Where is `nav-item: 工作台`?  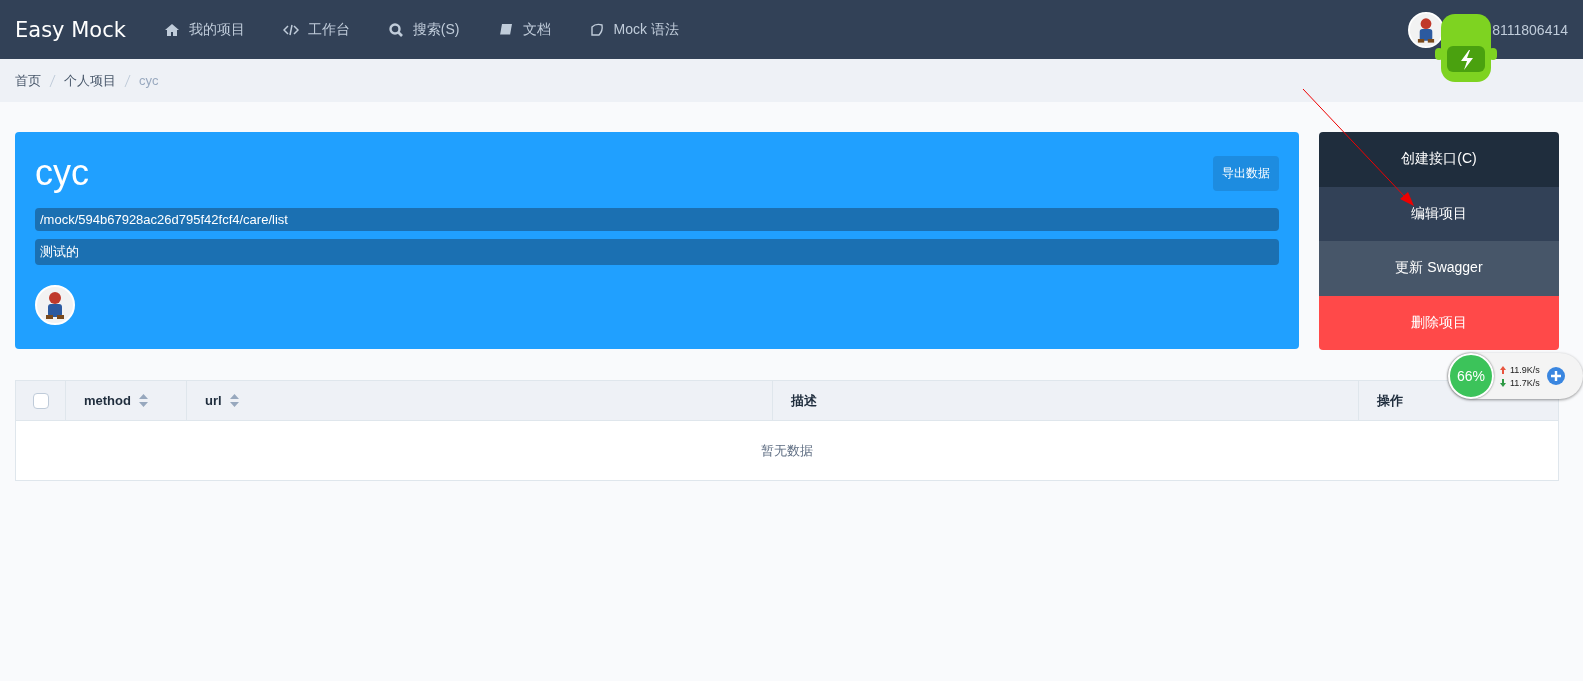 nav-item: 工作台 is located at coordinates (316, 29).